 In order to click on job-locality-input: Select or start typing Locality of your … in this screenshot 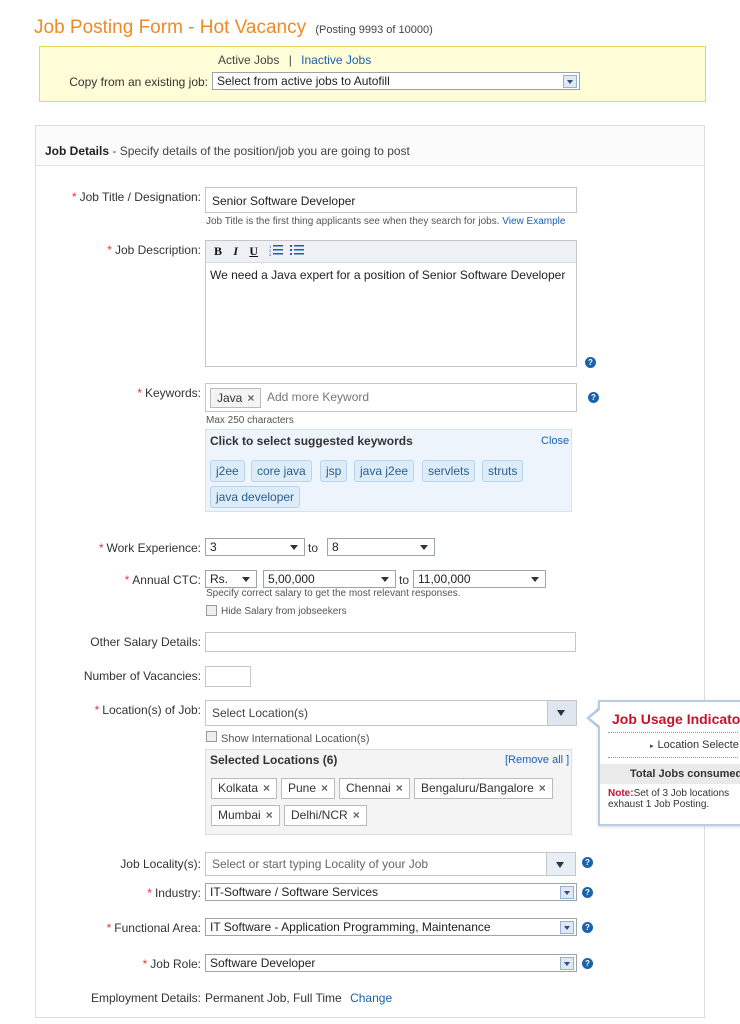, I will do `click(390, 864)`.